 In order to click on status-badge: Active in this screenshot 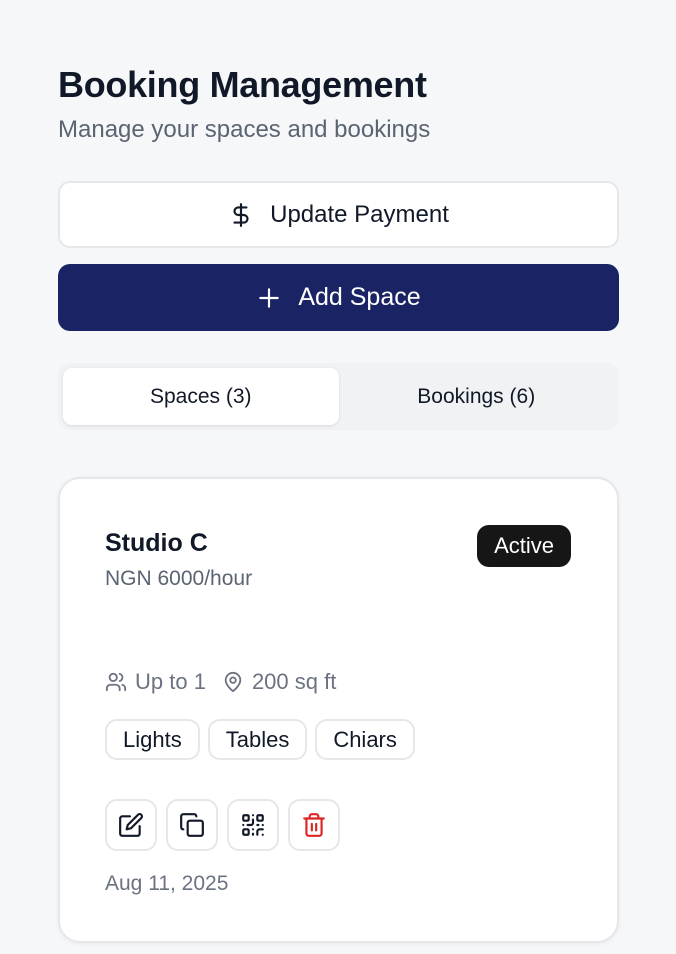, I will do `click(524, 546)`.